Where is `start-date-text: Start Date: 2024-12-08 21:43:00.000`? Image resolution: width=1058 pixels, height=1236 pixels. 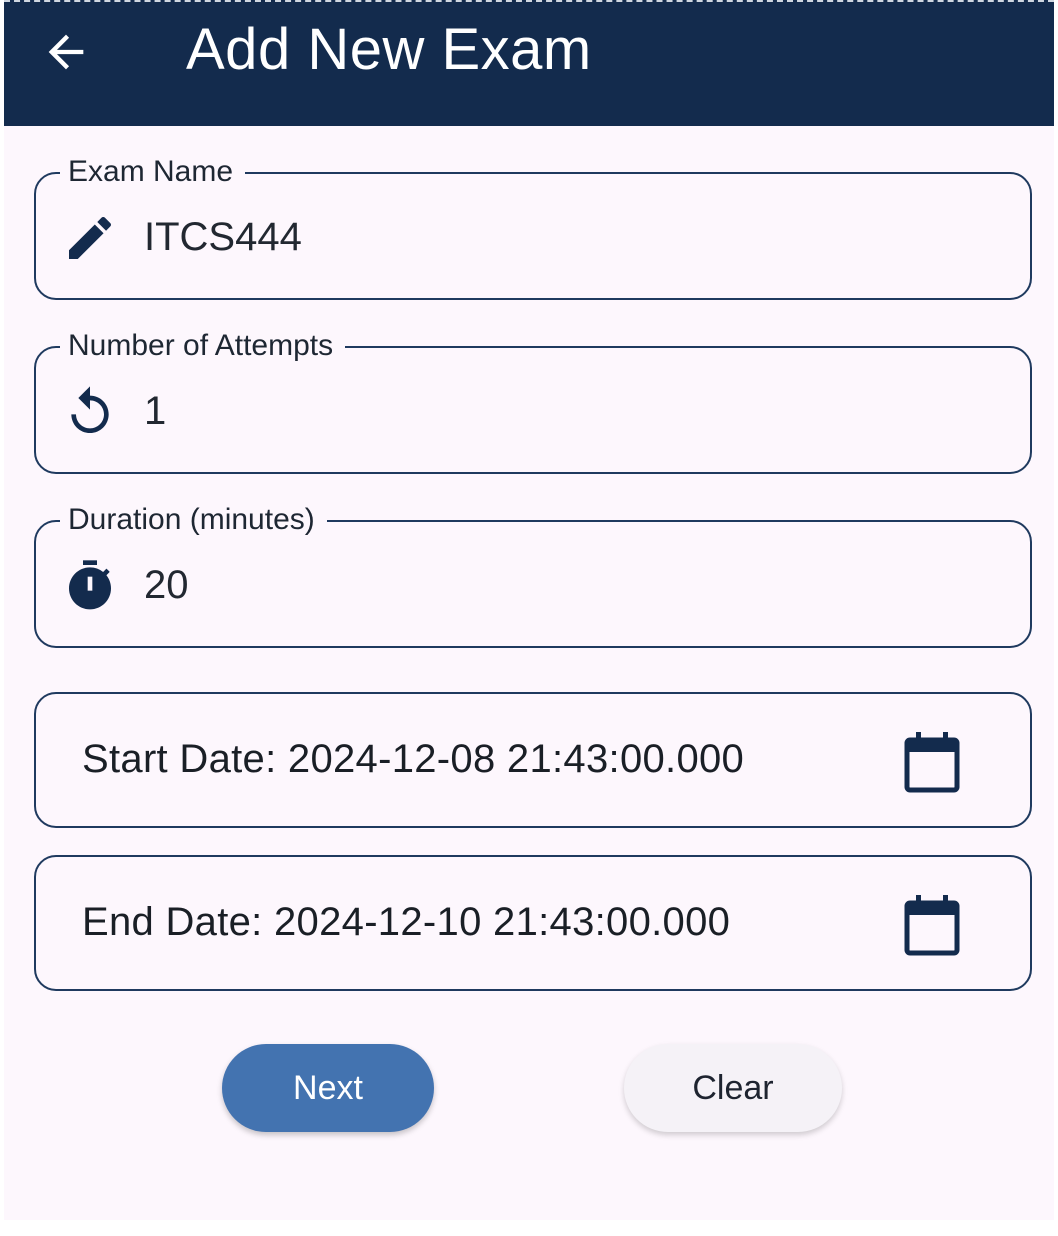
start-date-text: Start Date: 2024-12-08 21:43:00.000 is located at coordinates (413, 759).